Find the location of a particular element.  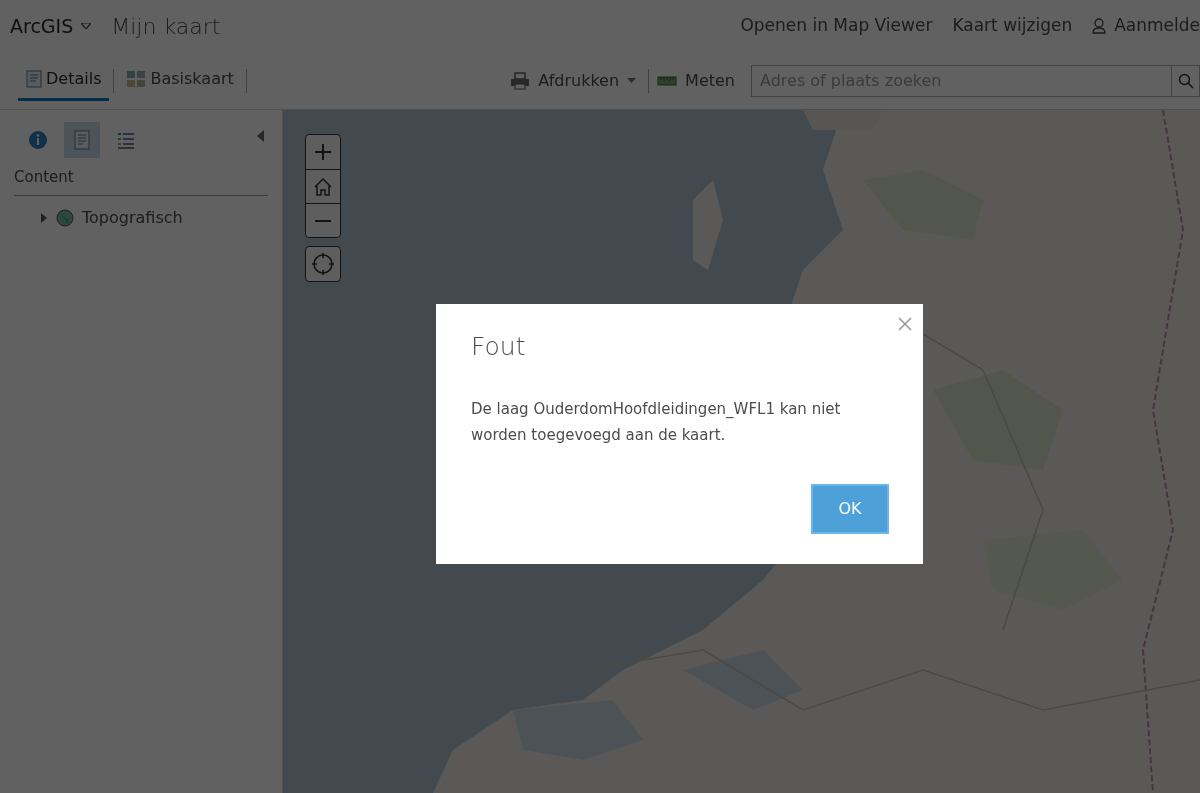

header-link: Openen in Map Viewer is located at coordinates (836, 26).